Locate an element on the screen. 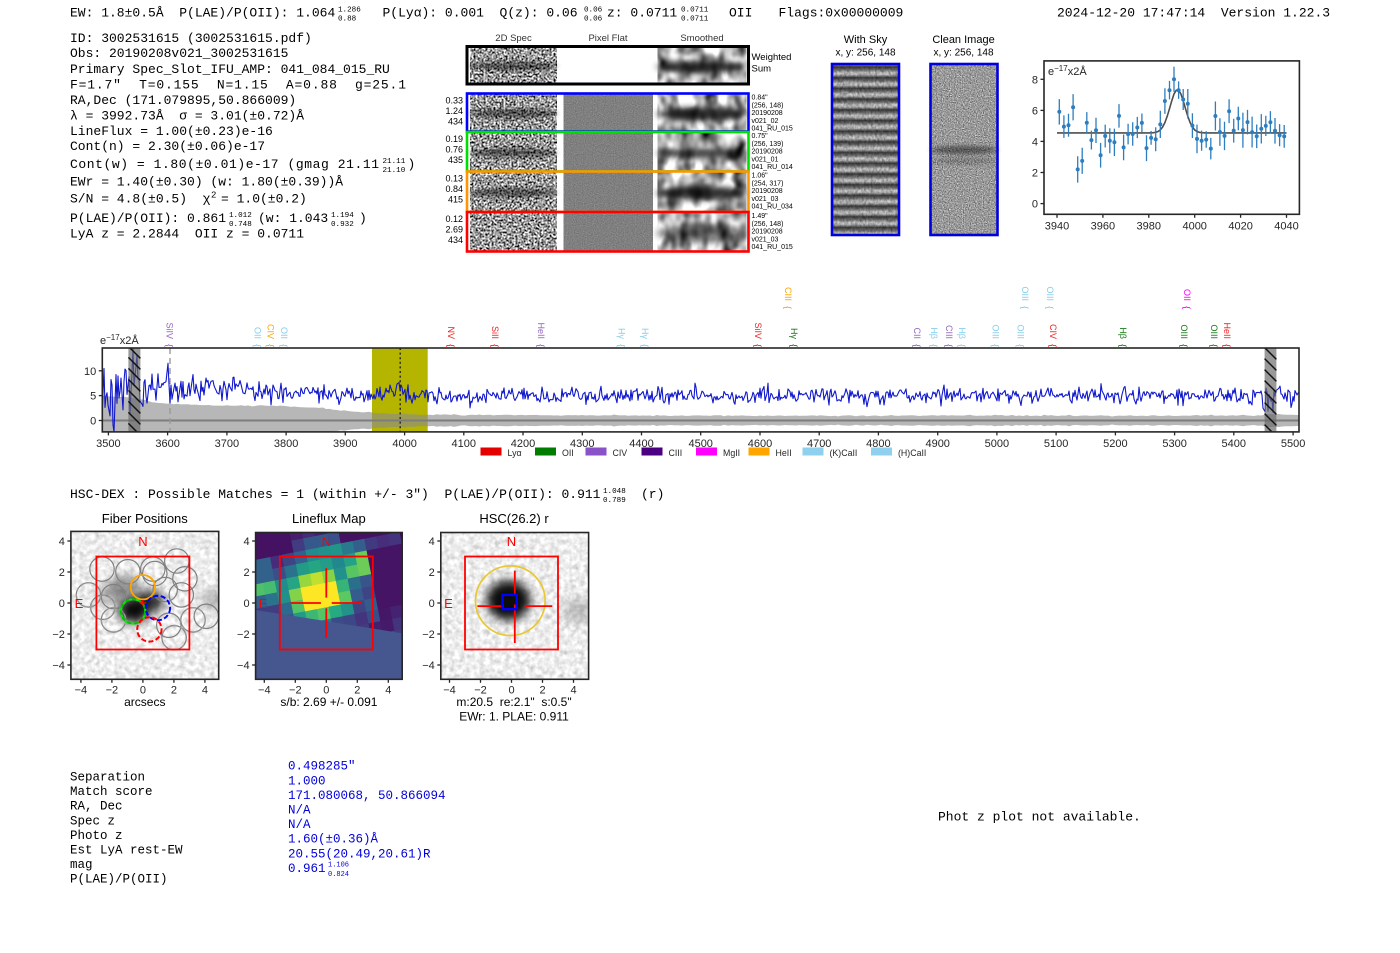 This screenshot has height=953, width=1400. svg-text: 3960 is located at coordinates (1103, 226).